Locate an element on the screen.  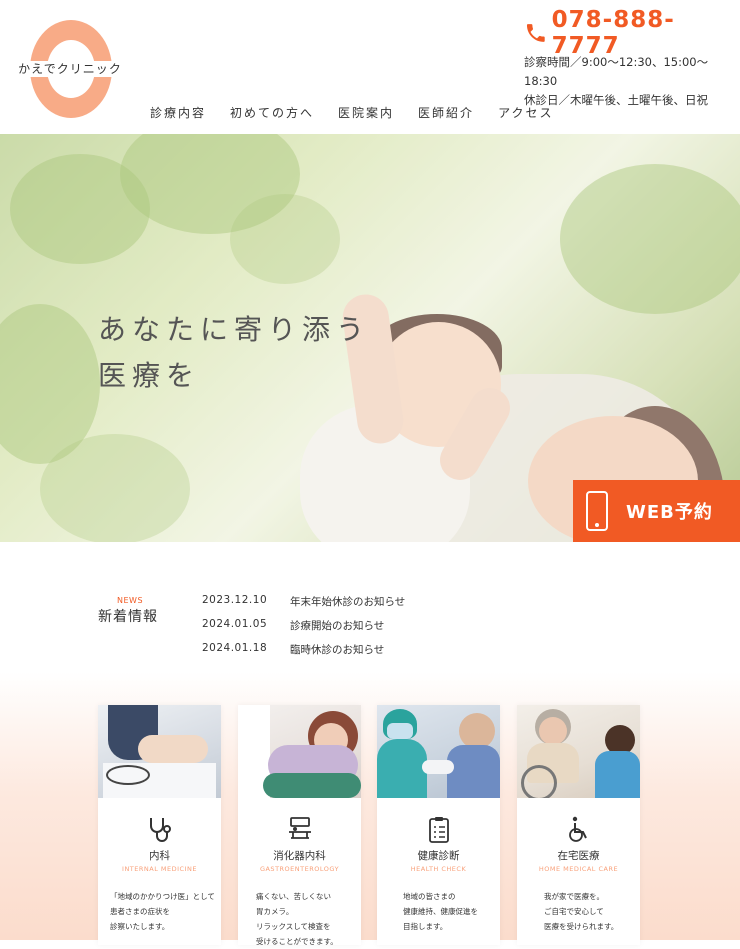
phone-number-text: 078-888-7777 is located at coordinates (613, 33).